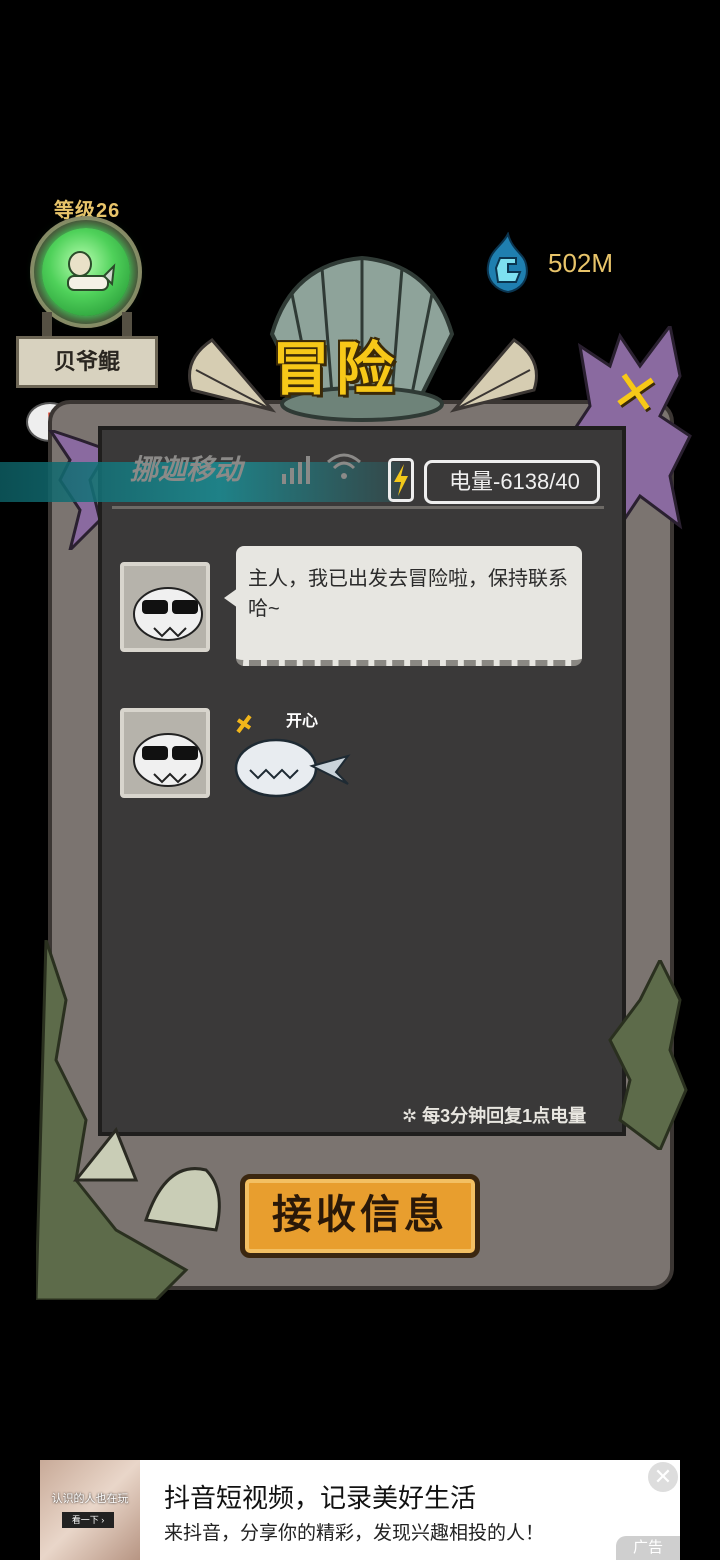  What do you see at coordinates (581, 263) in the screenshot?
I see `currency-amount: 502M` at bounding box center [581, 263].